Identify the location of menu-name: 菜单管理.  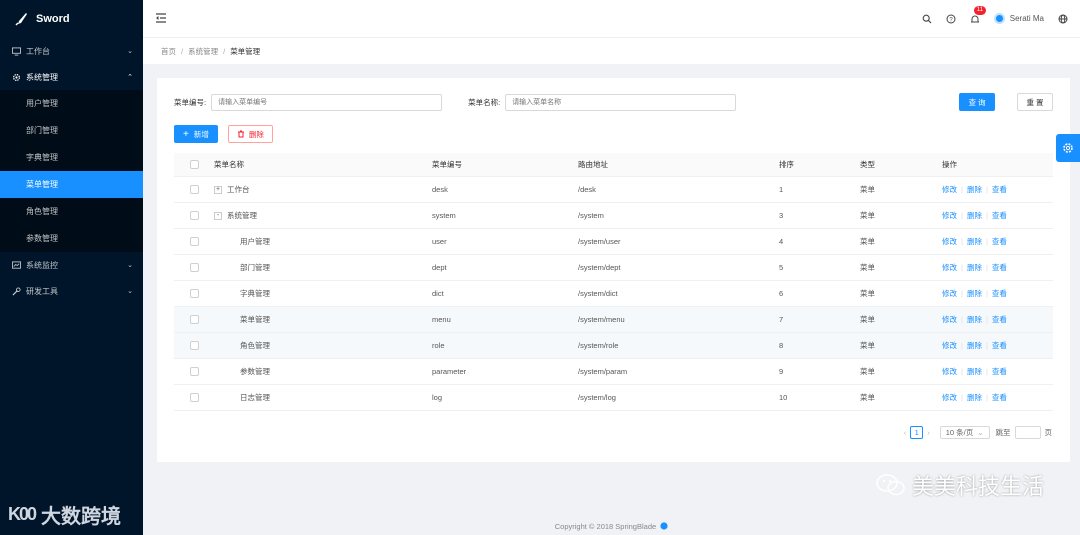
(255, 319).